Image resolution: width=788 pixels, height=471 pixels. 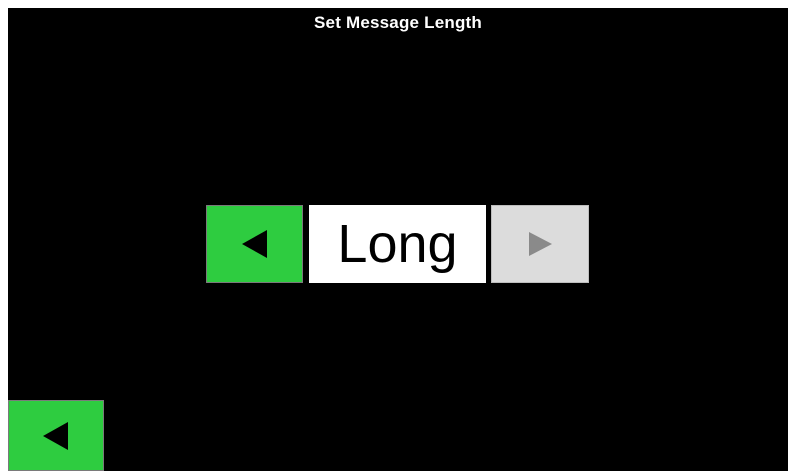 I want to click on back-button, so click(x=56, y=435).